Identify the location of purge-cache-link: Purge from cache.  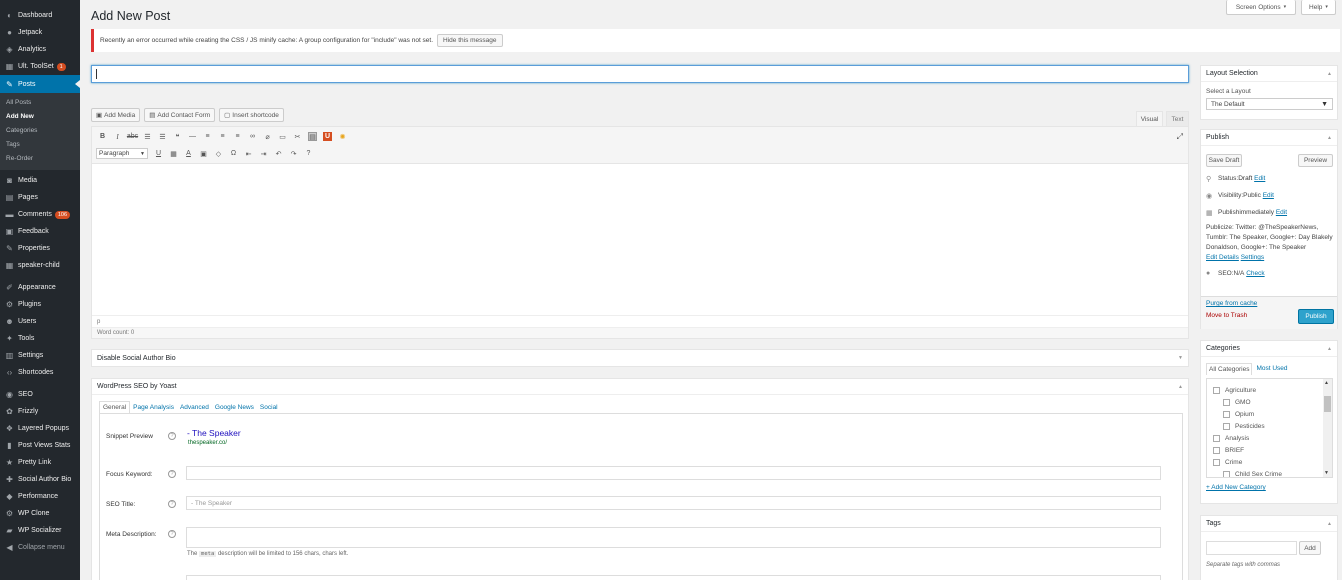
(1231, 303).